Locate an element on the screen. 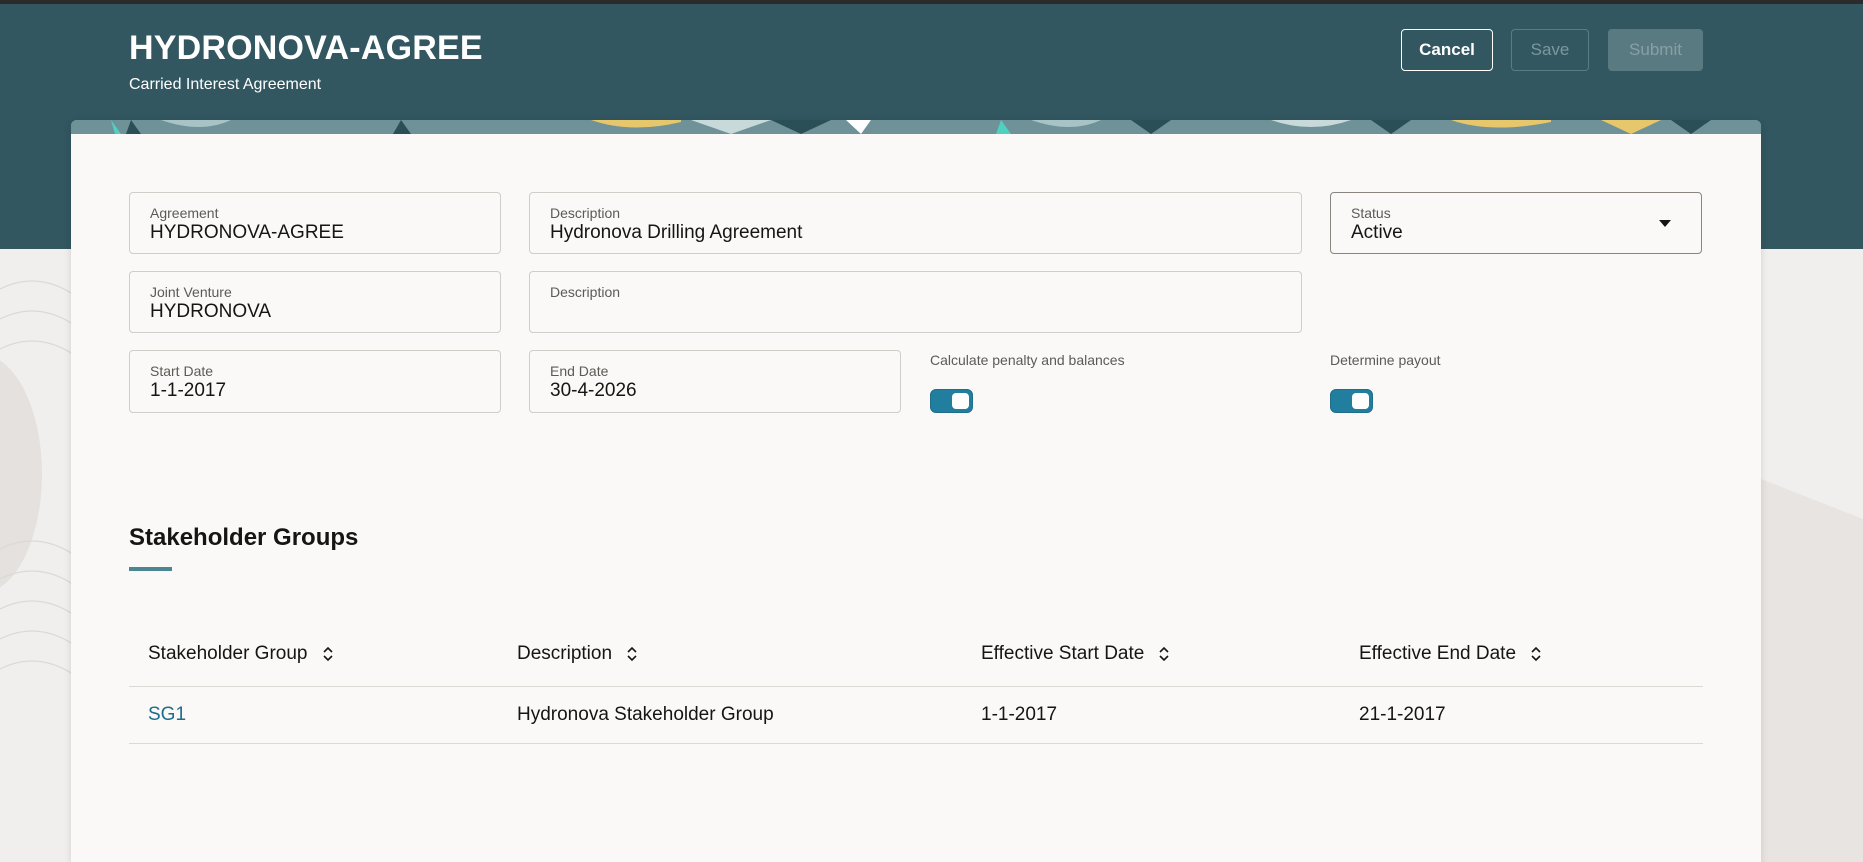 This screenshot has height=862, width=1863. calc-penalty-label: Calculate penalty and balances is located at coordinates (1027, 360).